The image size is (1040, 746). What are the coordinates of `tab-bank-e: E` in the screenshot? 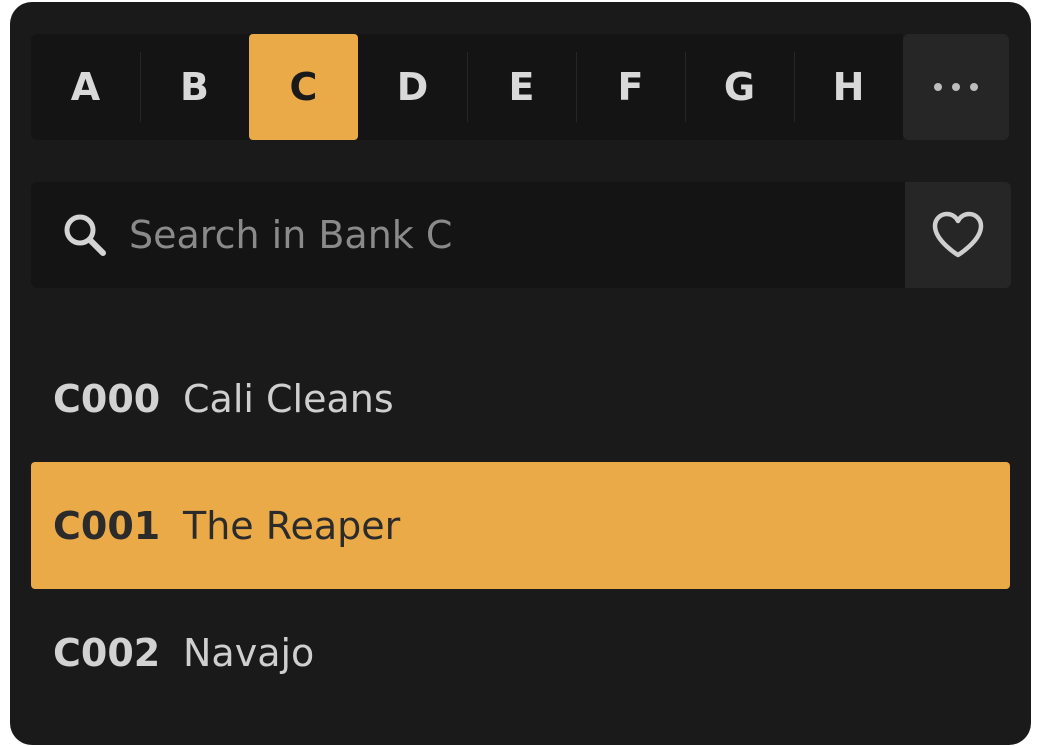 It's located at (521, 87).